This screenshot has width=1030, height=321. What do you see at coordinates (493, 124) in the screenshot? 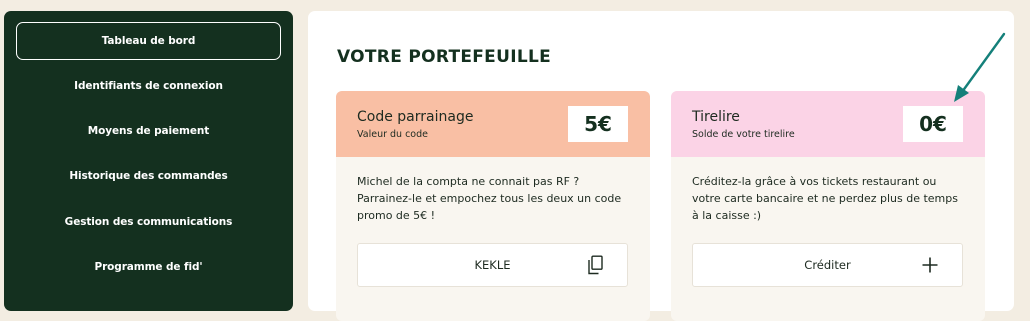
I see `referral-card-header: Code parrainage Valeur du code 5€` at bounding box center [493, 124].